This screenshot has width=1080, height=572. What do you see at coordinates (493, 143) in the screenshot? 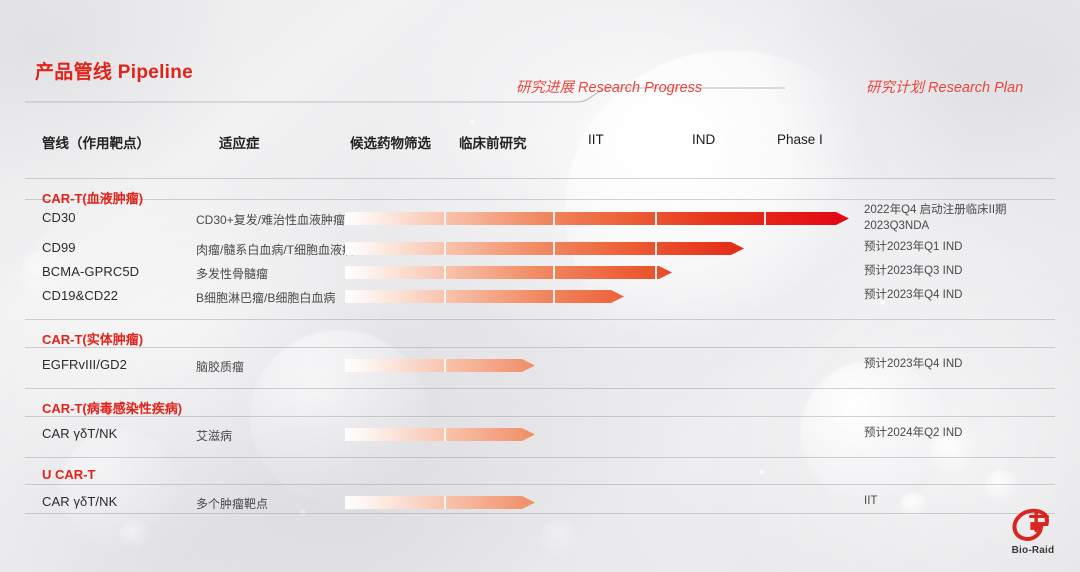
I see `column-header-3: 临床前研究` at bounding box center [493, 143].